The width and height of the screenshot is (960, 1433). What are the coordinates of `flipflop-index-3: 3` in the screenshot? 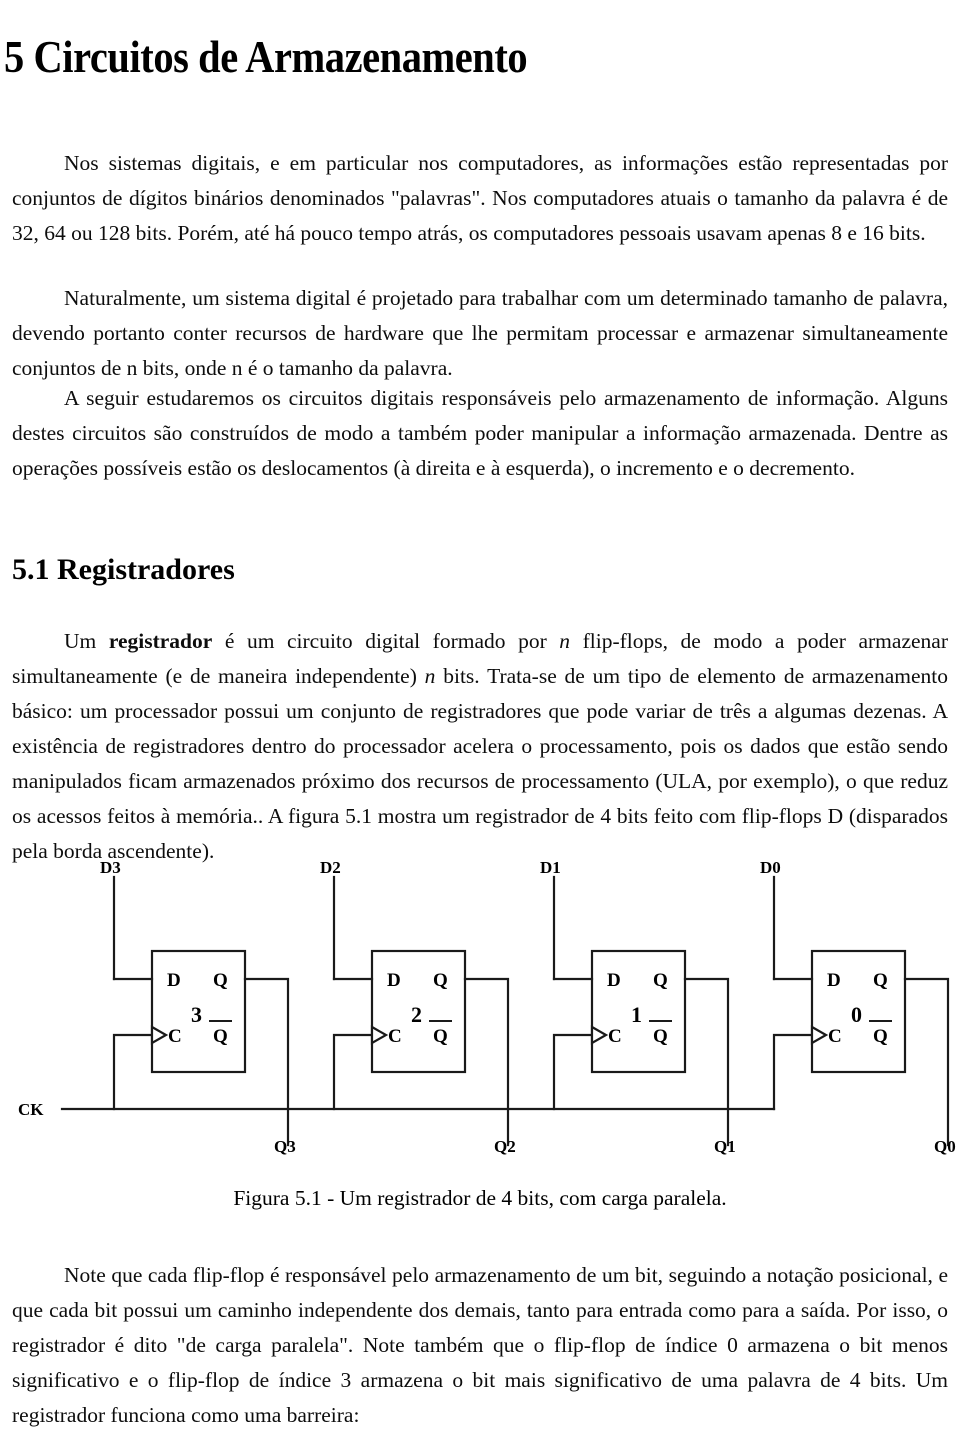 It's located at (196, 1014).